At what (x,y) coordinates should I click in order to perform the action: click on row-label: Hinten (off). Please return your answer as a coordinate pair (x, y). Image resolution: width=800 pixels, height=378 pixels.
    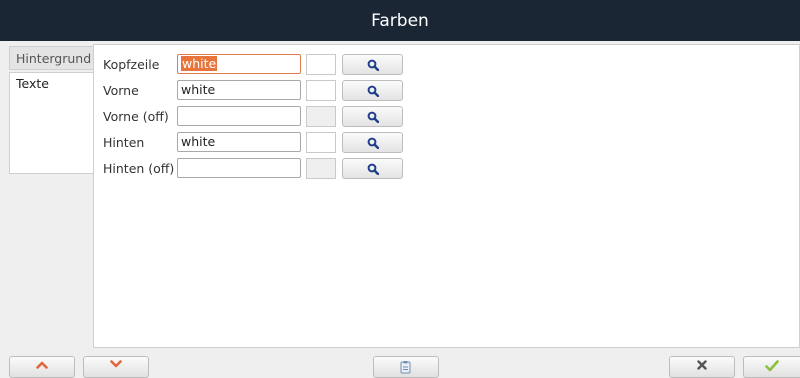
    Looking at the image, I should click on (139, 168).